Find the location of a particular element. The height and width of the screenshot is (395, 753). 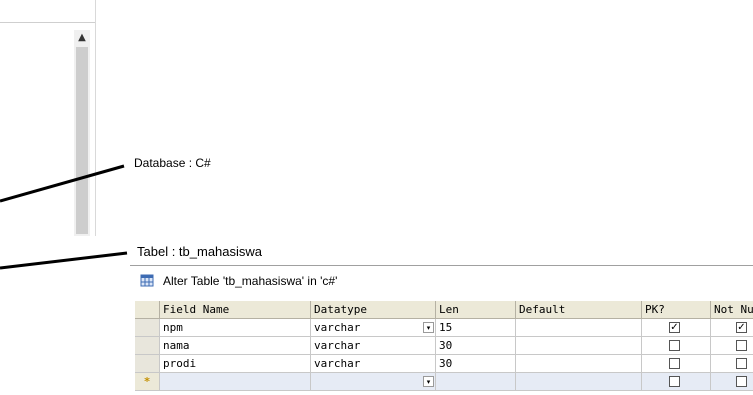

field-name-cell: prodi is located at coordinates (235, 364).